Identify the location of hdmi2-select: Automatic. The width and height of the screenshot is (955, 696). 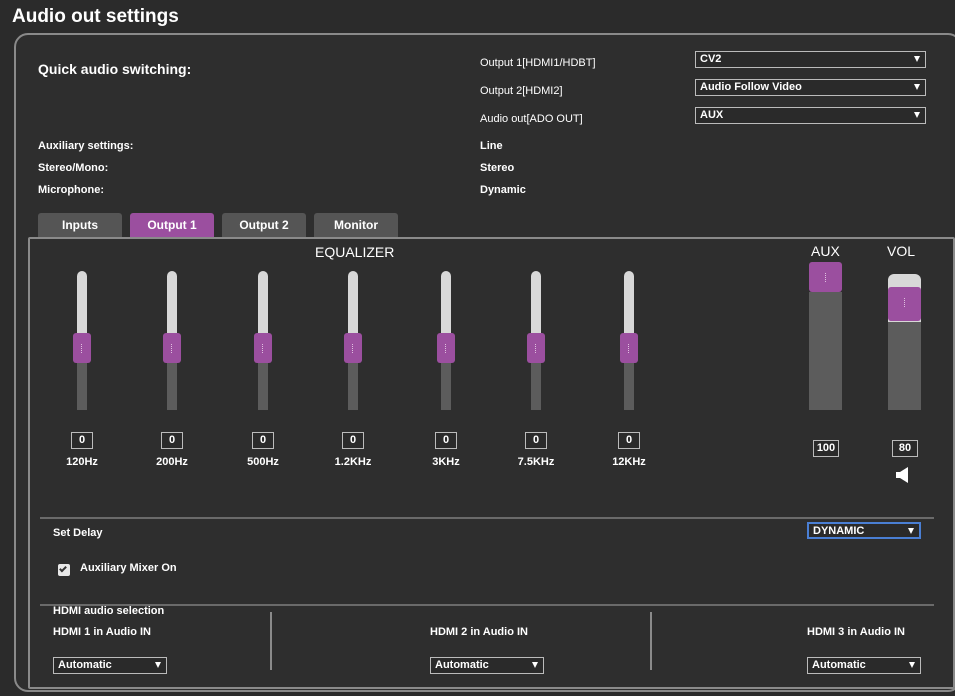
(487, 665).